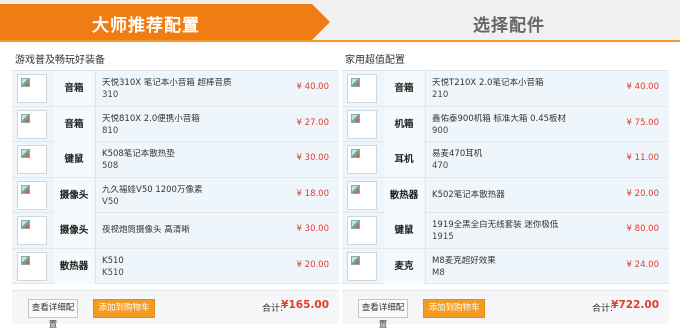 The width and height of the screenshot is (680, 334). What do you see at coordinates (635, 305) in the screenshot?
I see `total-value: ¥722.00` at bounding box center [635, 305].